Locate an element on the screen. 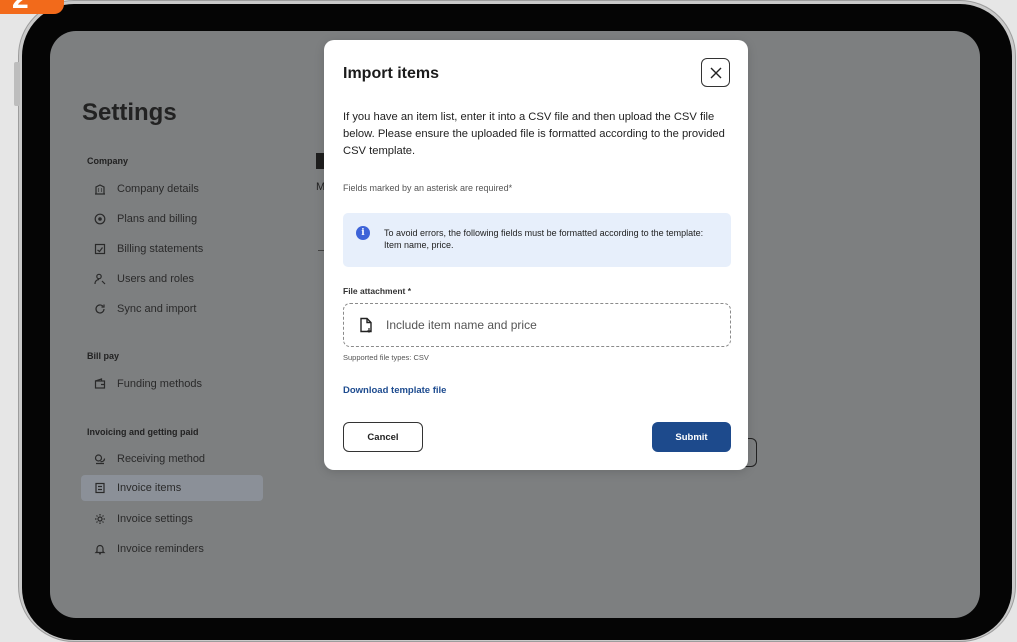 This screenshot has width=1017, height=642. content-heading-partial is located at coordinates (320, 161).